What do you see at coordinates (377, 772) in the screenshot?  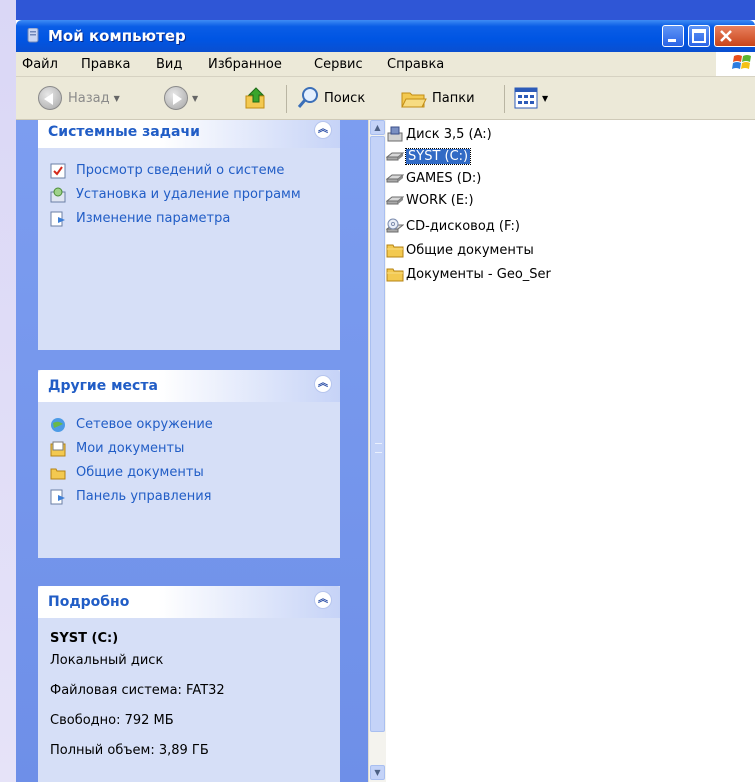 I see `scroll-down-icon: ▼` at bounding box center [377, 772].